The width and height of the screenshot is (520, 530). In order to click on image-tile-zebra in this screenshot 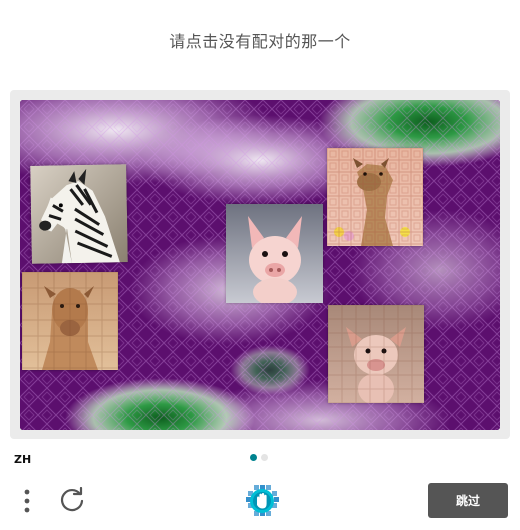, I will do `click(79, 214)`.